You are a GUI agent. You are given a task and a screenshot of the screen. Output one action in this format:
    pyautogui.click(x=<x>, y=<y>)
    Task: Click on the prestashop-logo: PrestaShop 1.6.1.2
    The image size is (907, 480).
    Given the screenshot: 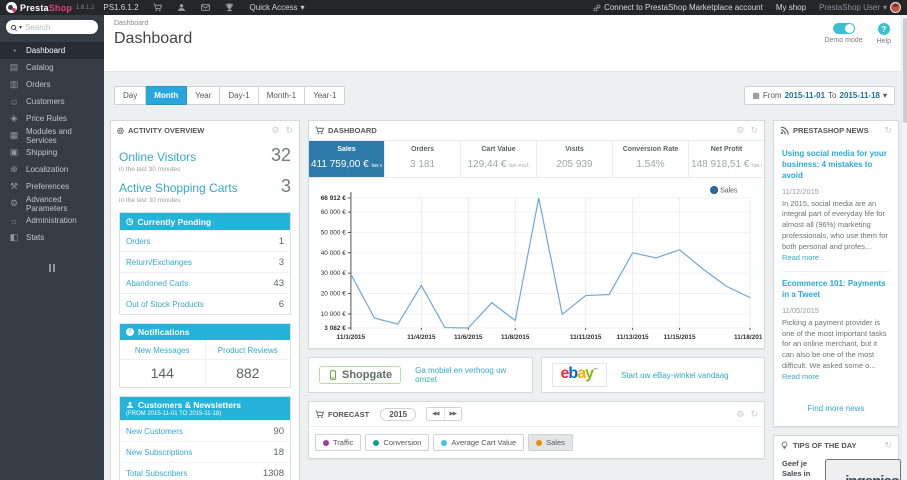 What is the action you would take?
    pyautogui.click(x=50, y=7)
    